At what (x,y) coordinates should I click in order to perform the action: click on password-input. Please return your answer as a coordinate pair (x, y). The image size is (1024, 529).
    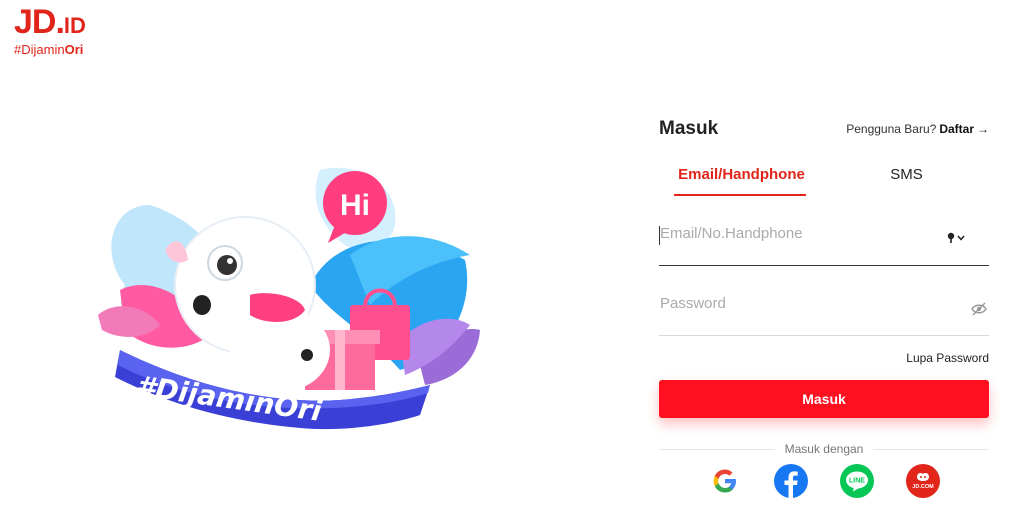
    Looking at the image, I should click on (800, 303).